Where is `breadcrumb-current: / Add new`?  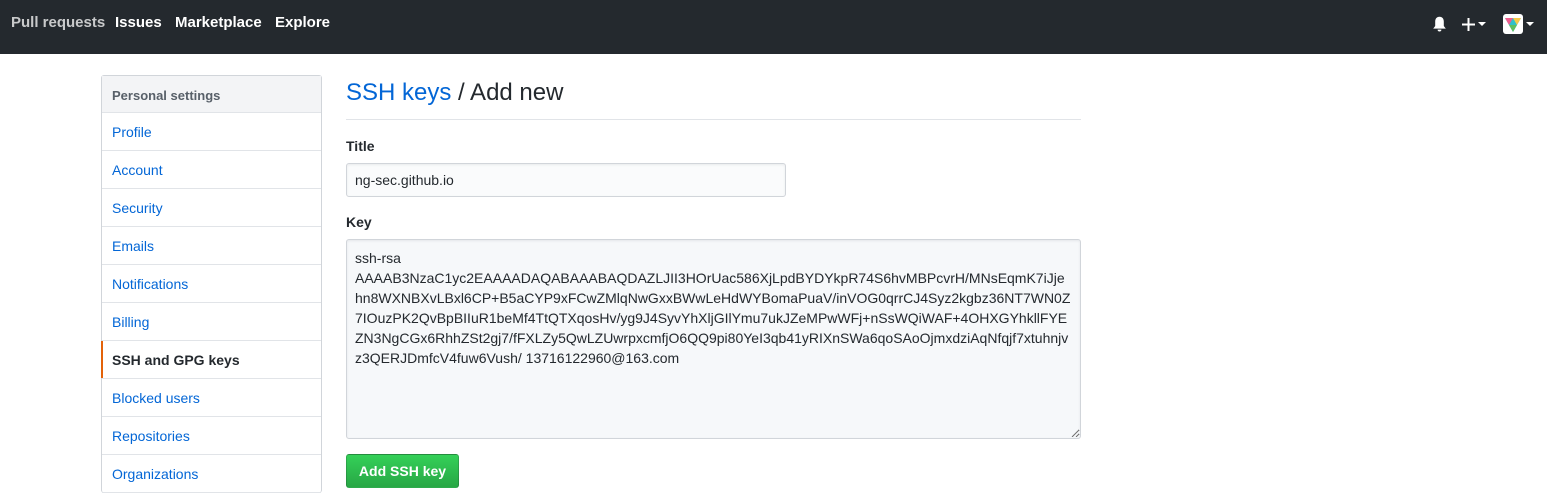 breadcrumb-current: / Add new is located at coordinates (507, 92).